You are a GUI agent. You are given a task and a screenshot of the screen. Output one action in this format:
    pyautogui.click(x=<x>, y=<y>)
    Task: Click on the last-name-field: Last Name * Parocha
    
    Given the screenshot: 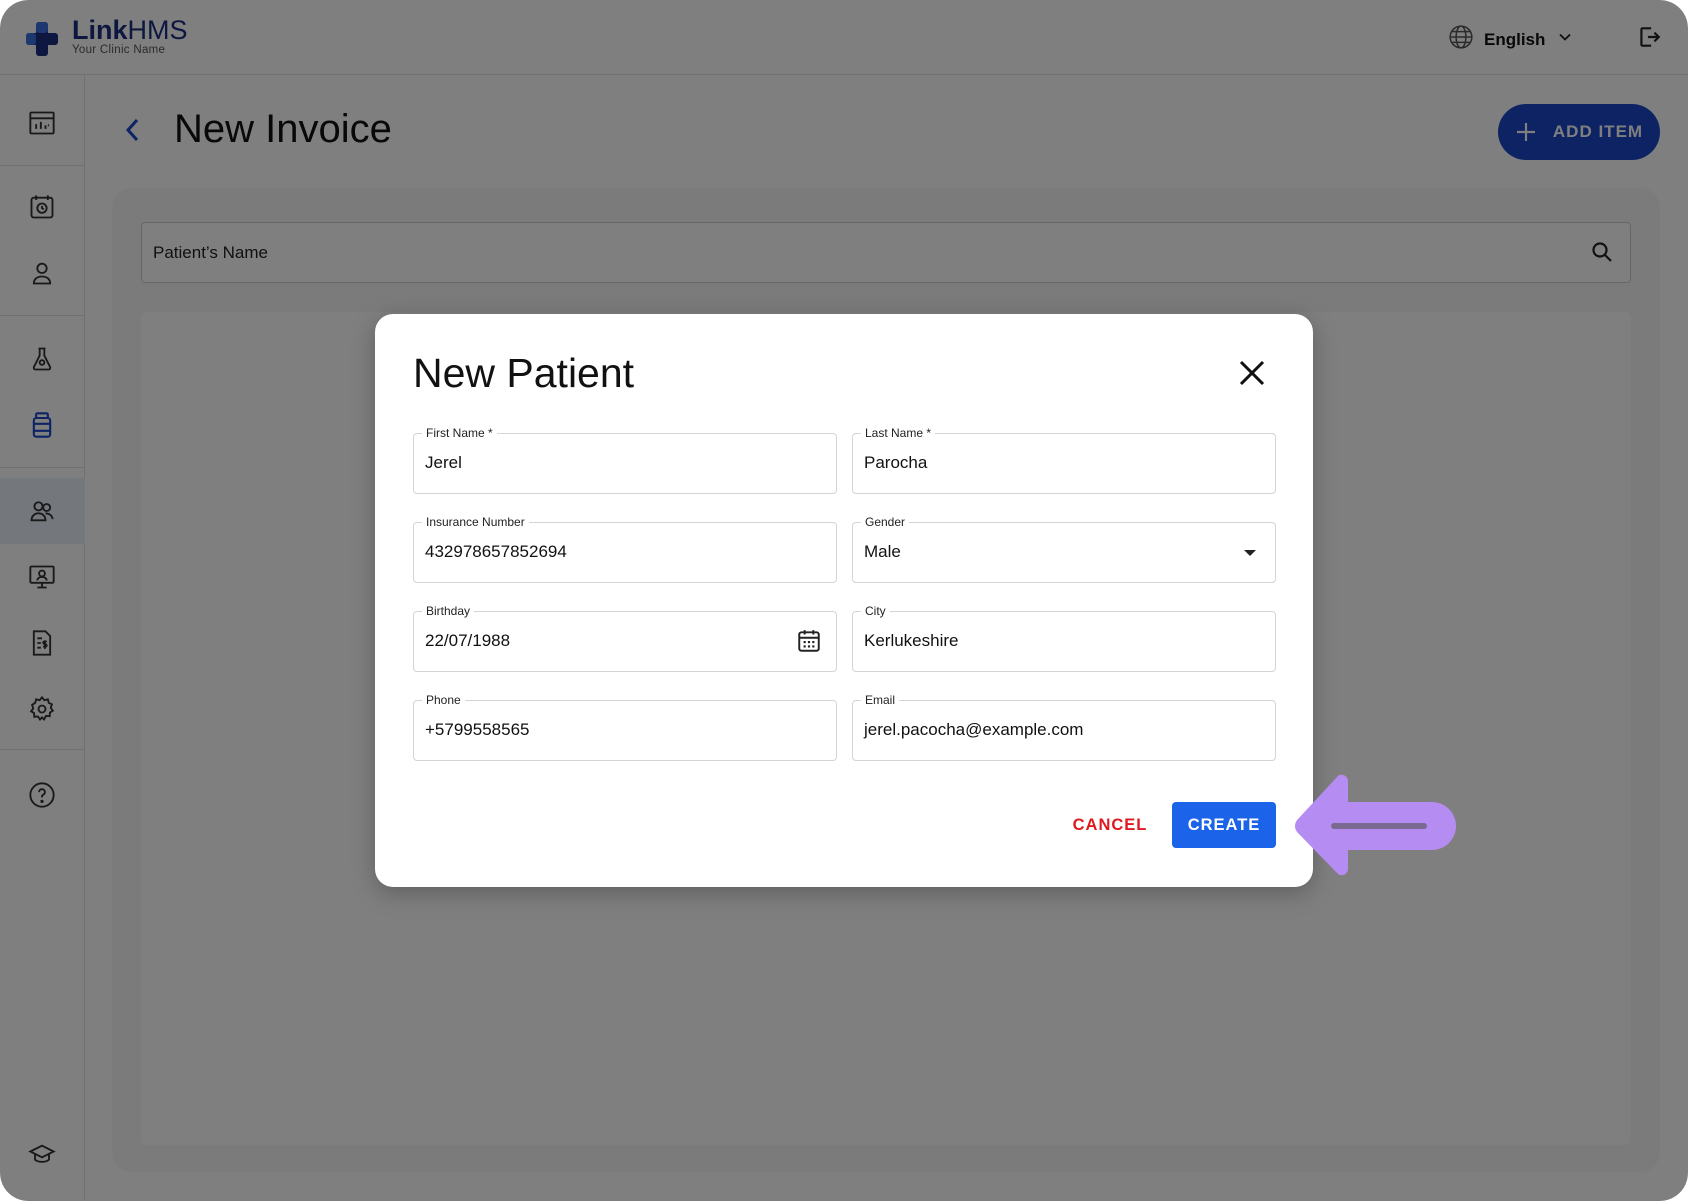 What is the action you would take?
    pyautogui.click(x=1064, y=459)
    